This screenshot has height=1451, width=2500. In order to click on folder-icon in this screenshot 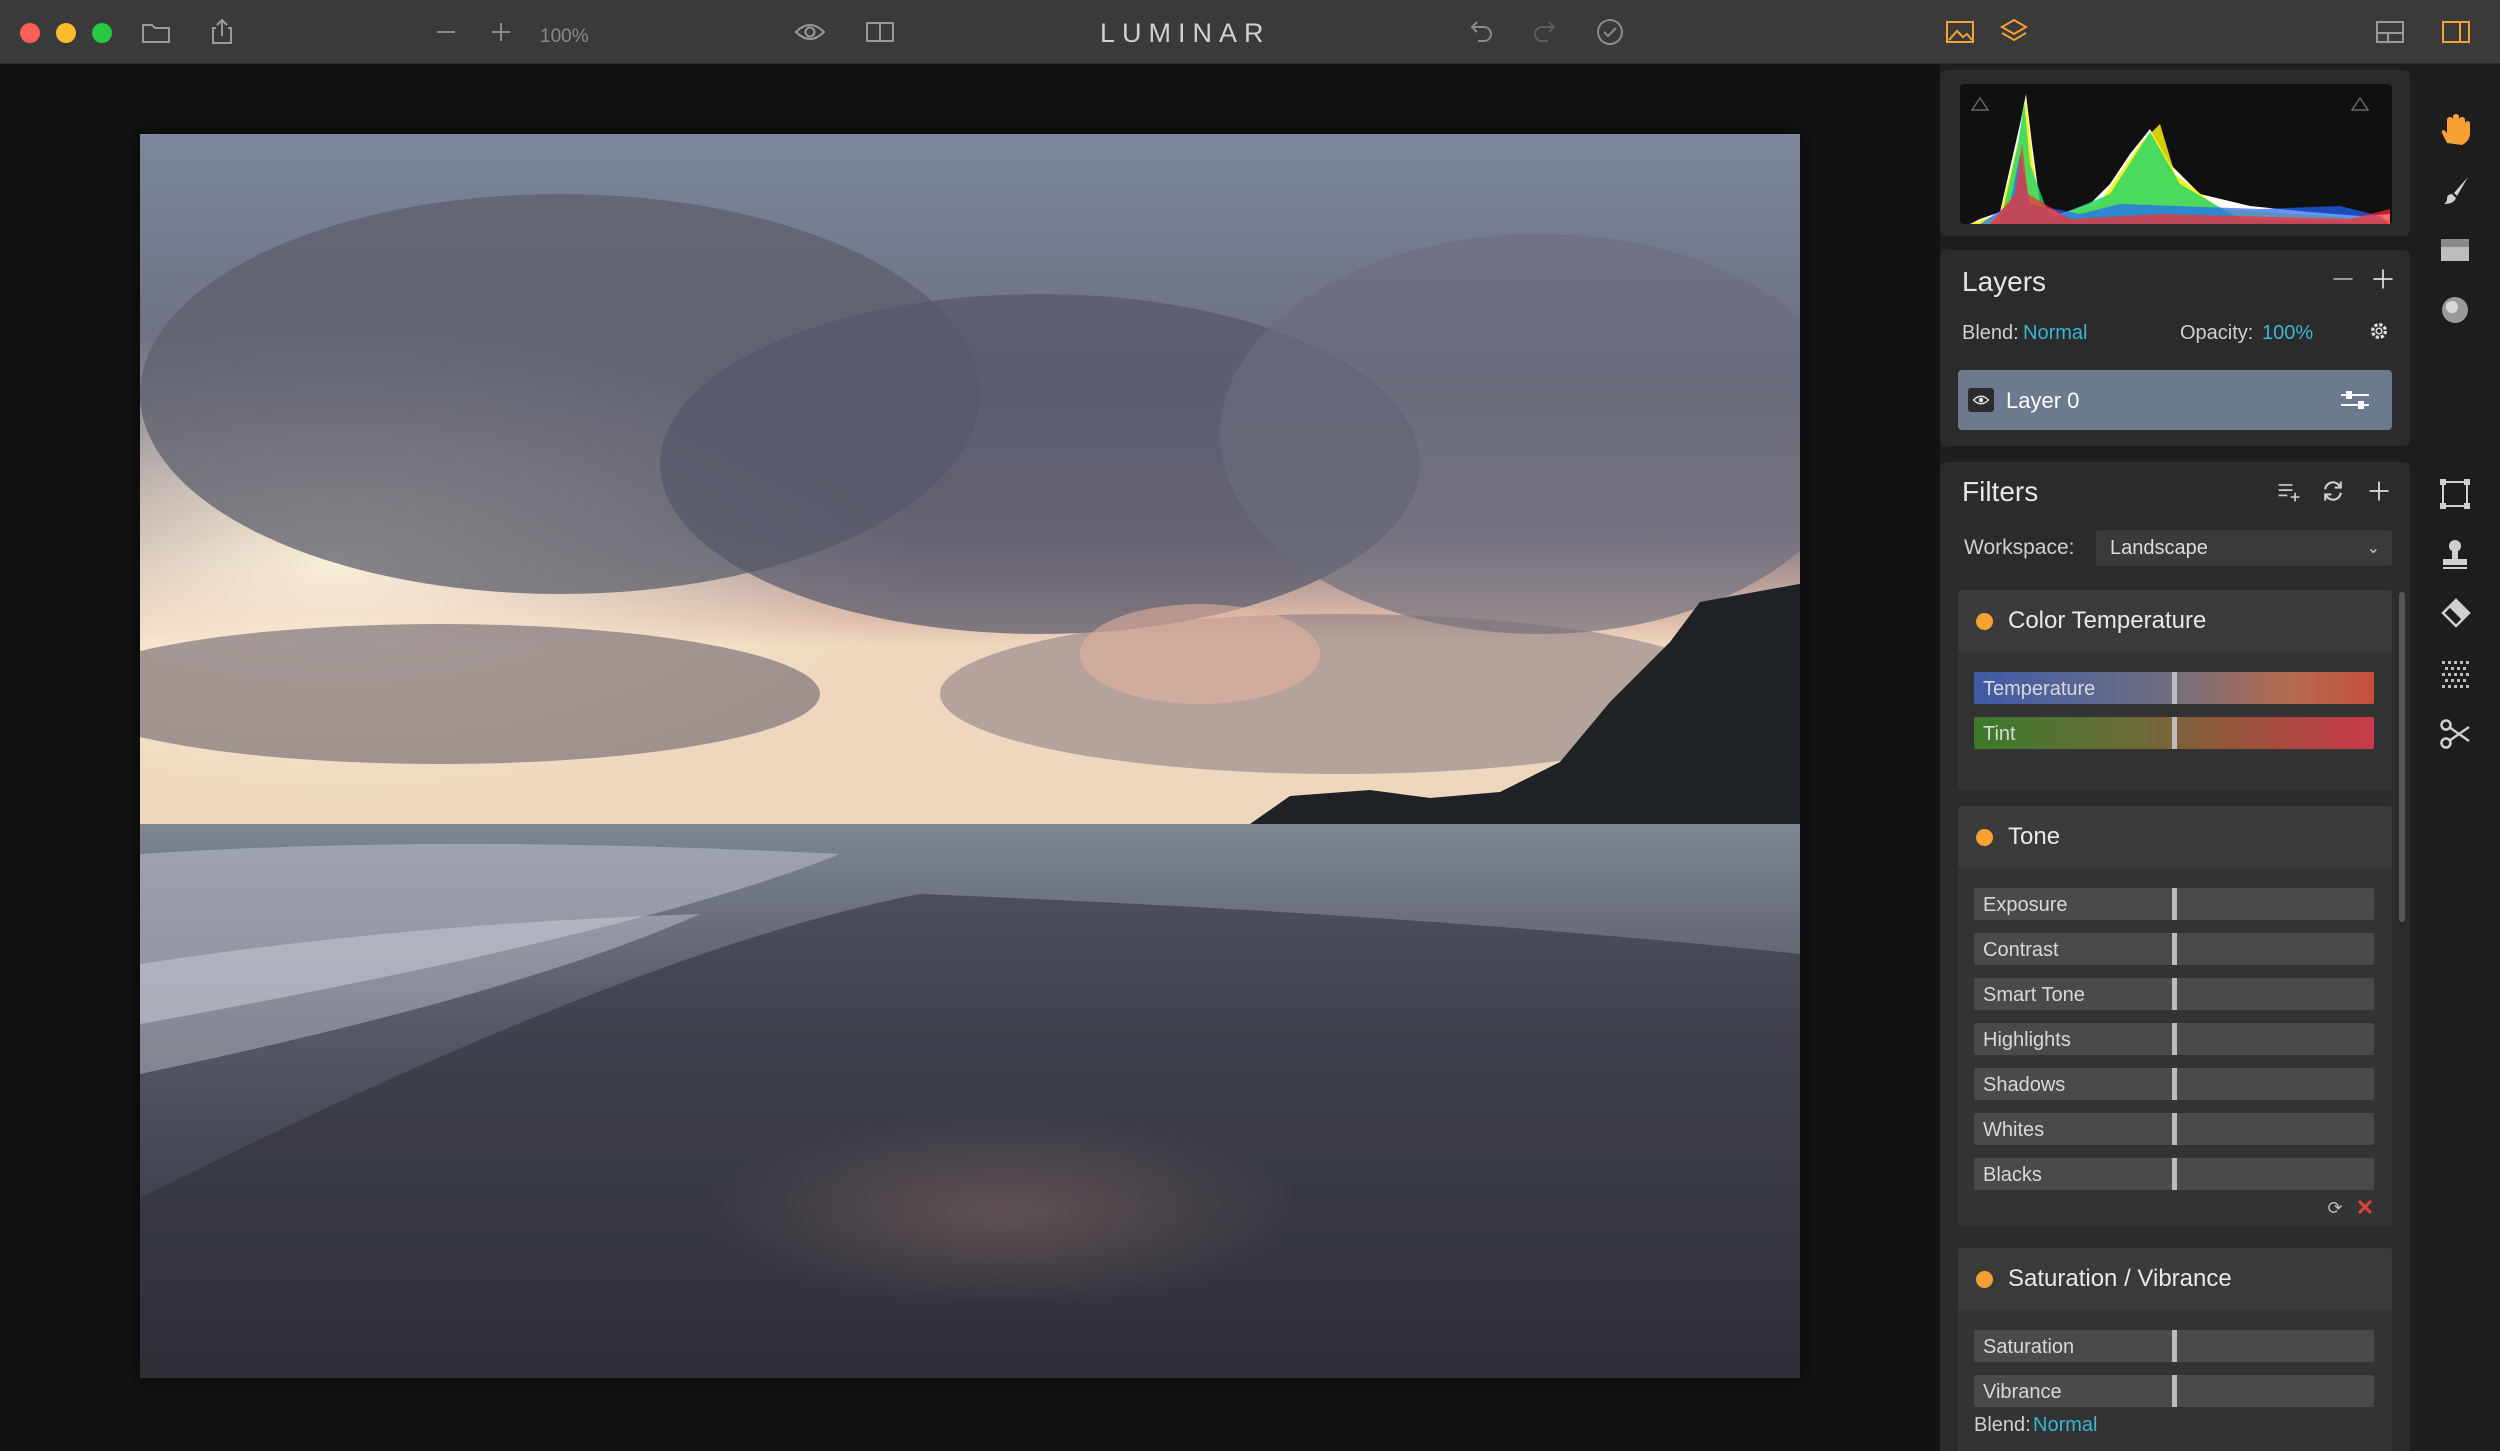, I will do `click(156, 32)`.